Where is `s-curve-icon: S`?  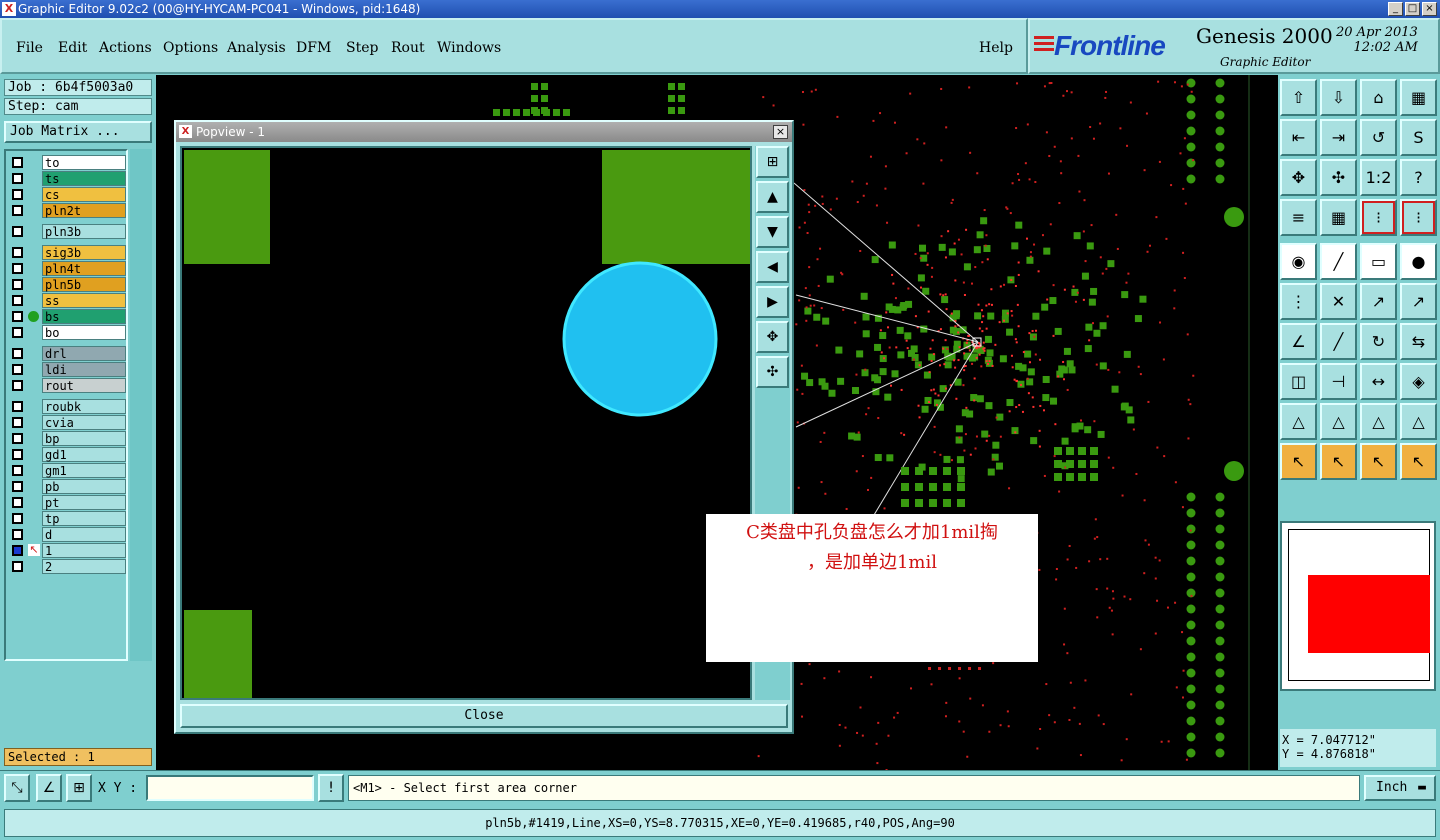 s-curve-icon: S is located at coordinates (1418, 137).